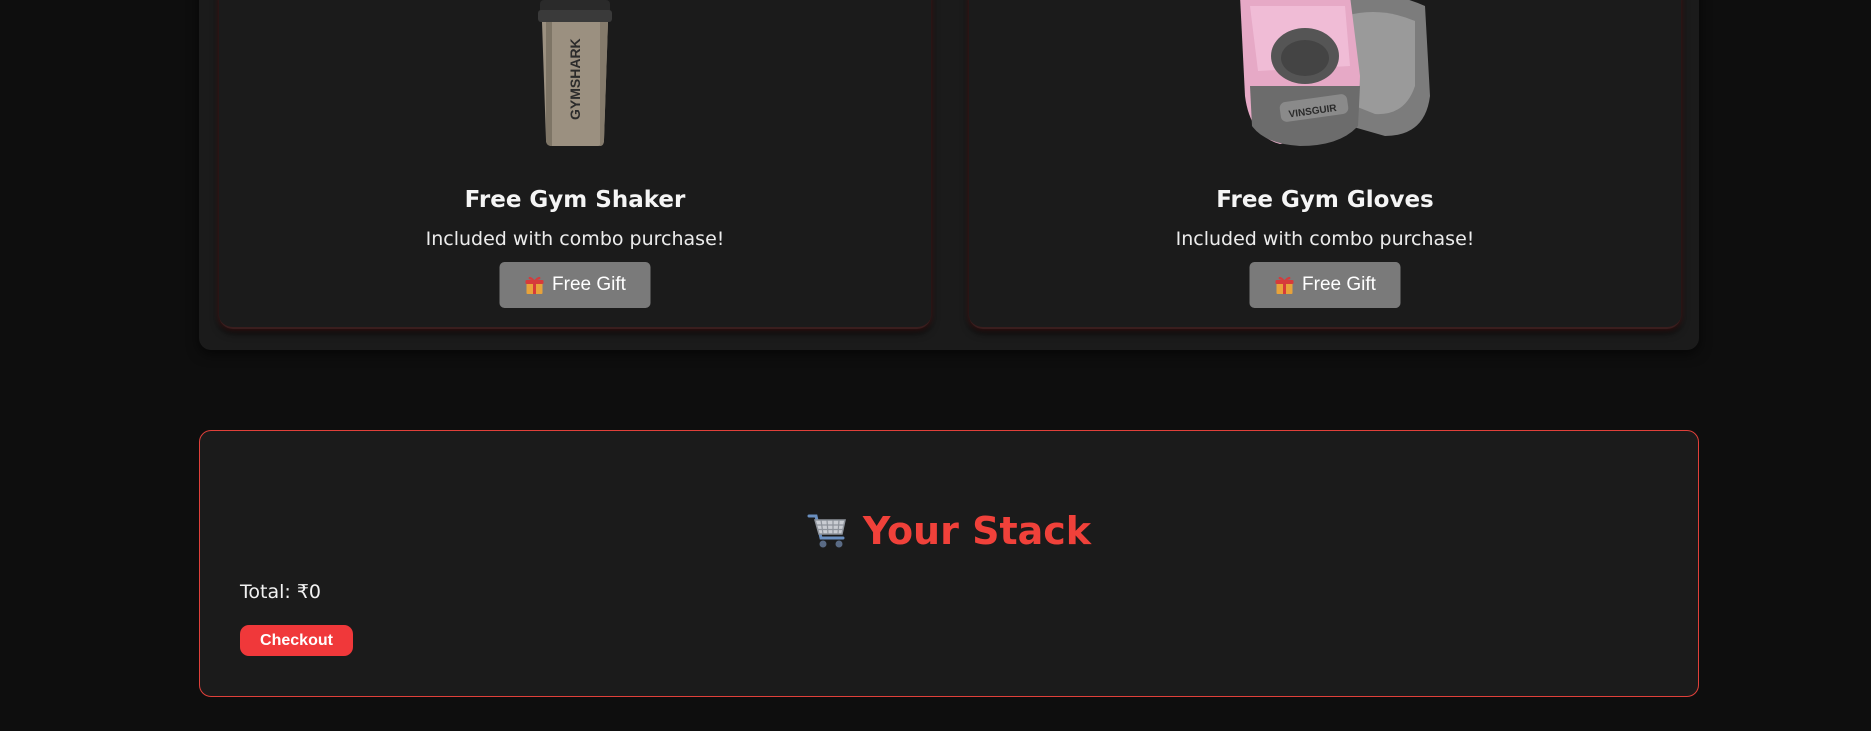  What do you see at coordinates (575, 200) in the screenshot?
I see `gift-title: Free Gym Shaker` at bounding box center [575, 200].